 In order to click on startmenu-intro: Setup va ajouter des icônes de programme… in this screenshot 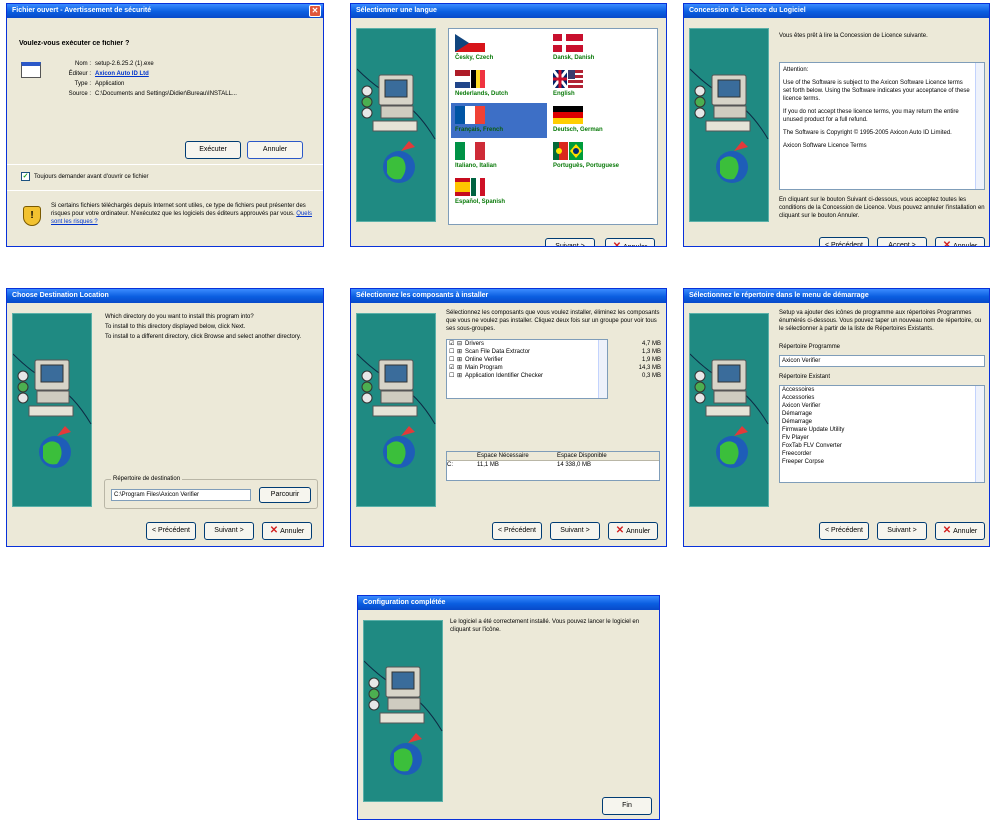, I will do `click(880, 321)`.